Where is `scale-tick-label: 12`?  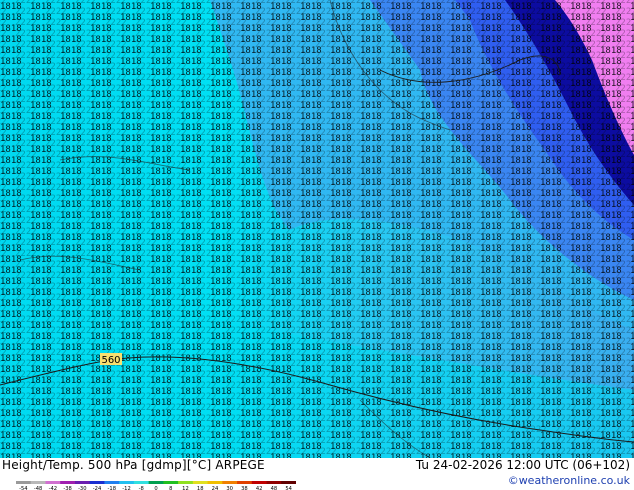 scale-tick-label: 12 is located at coordinates (185, 488).